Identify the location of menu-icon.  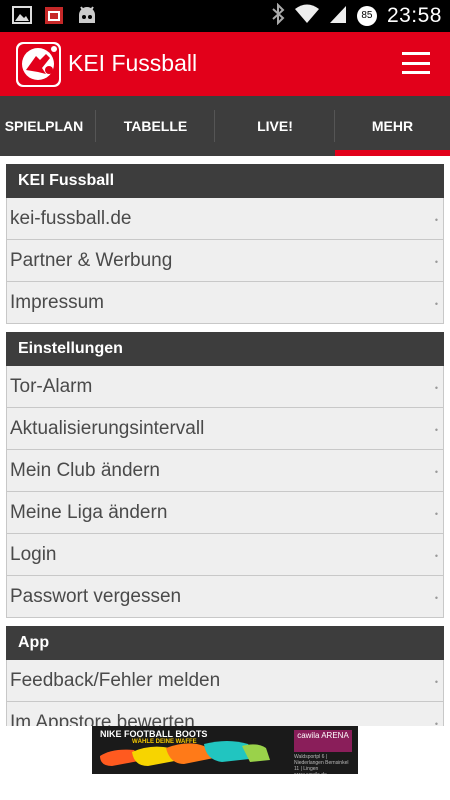
(416, 63).